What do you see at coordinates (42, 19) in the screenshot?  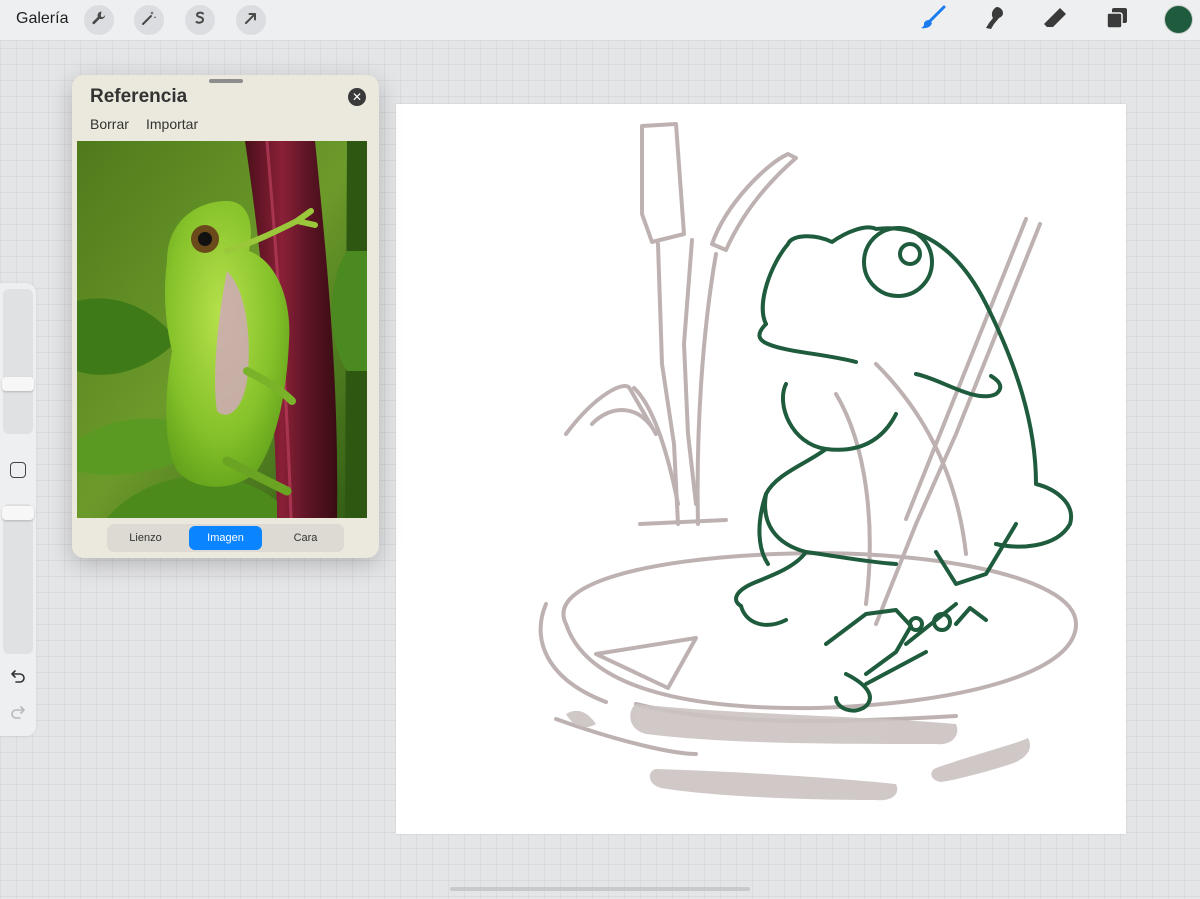 I see `gallery-button: Galería` at bounding box center [42, 19].